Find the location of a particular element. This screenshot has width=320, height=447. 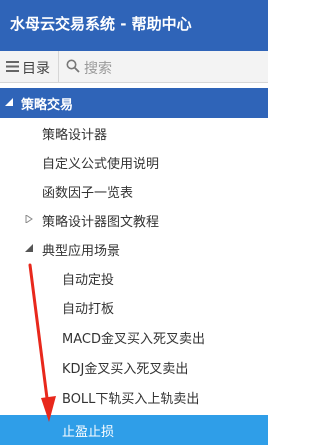

page-title: 水母云交易系统 - 帮助中心 is located at coordinates (101, 24).